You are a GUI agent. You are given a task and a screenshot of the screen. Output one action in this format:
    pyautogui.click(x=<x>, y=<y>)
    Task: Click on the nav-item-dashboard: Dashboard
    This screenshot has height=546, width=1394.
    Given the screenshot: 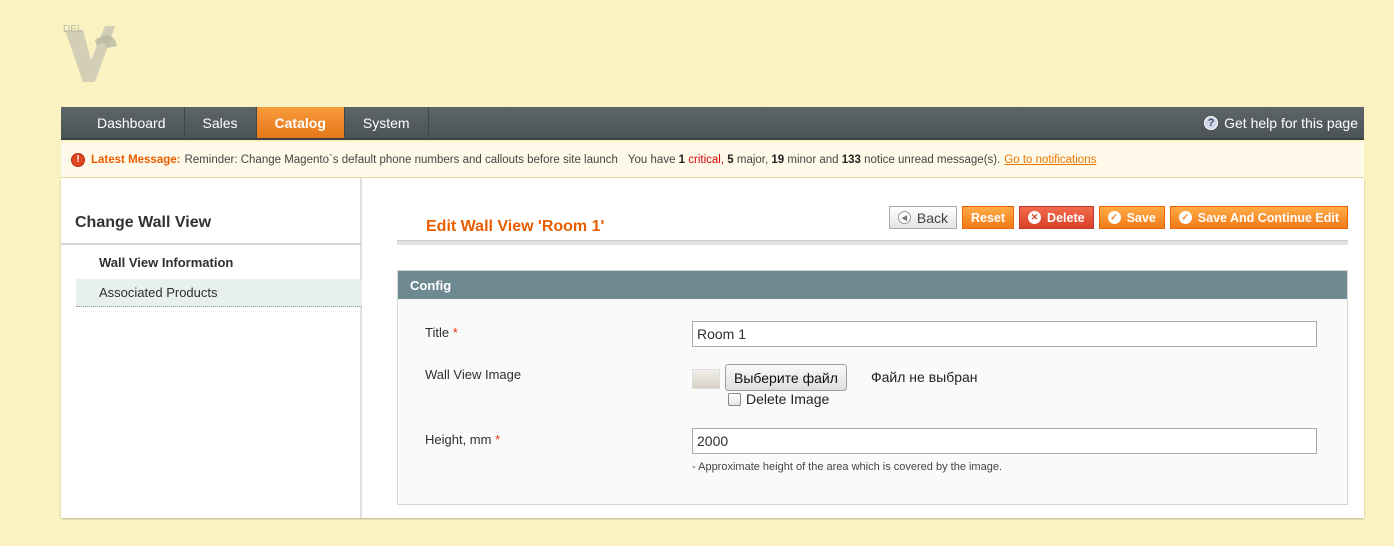 What is the action you would take?
    pyautogui.click(x=123, y=122)
    